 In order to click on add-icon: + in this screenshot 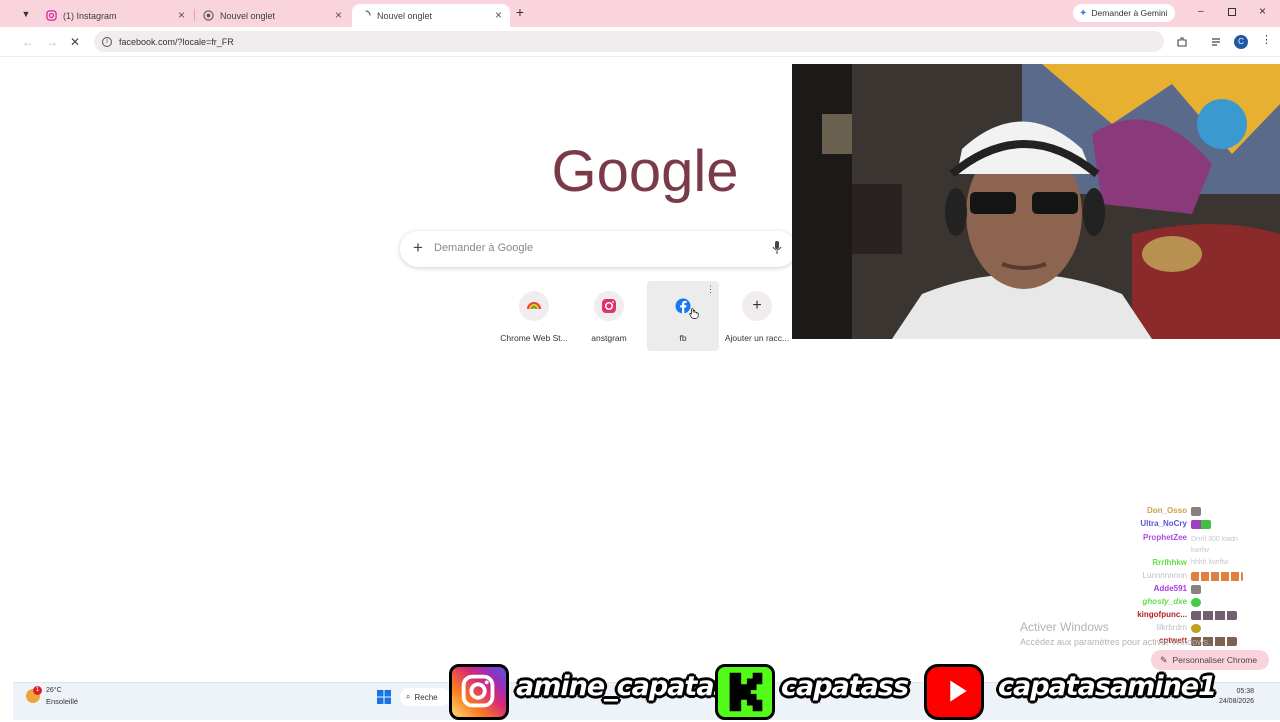, I will do `click(418, 248)`.